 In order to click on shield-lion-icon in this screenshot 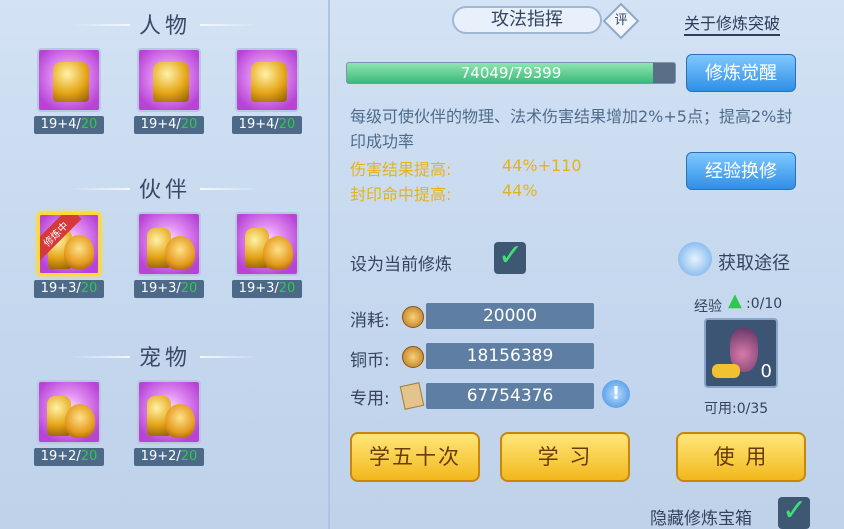, I will do `click(169, 244)`.